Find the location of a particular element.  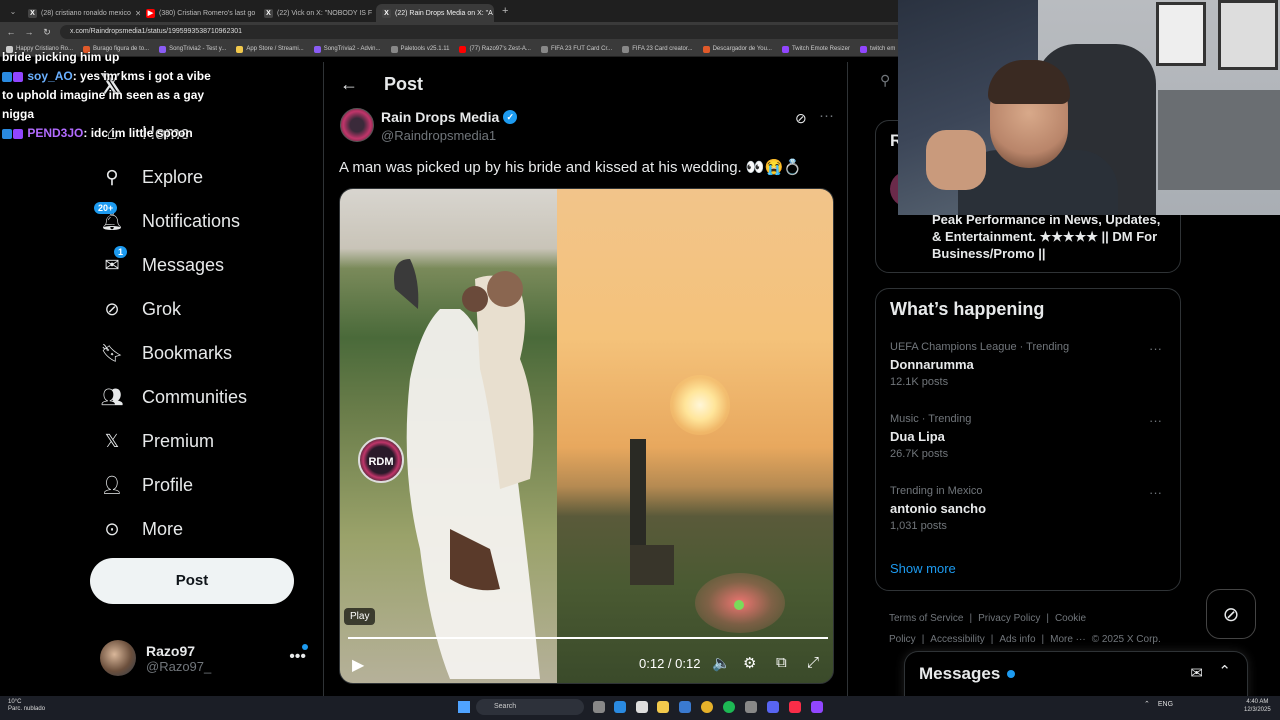

grok-icon: ⊘ is located at coordinates (801, 118).